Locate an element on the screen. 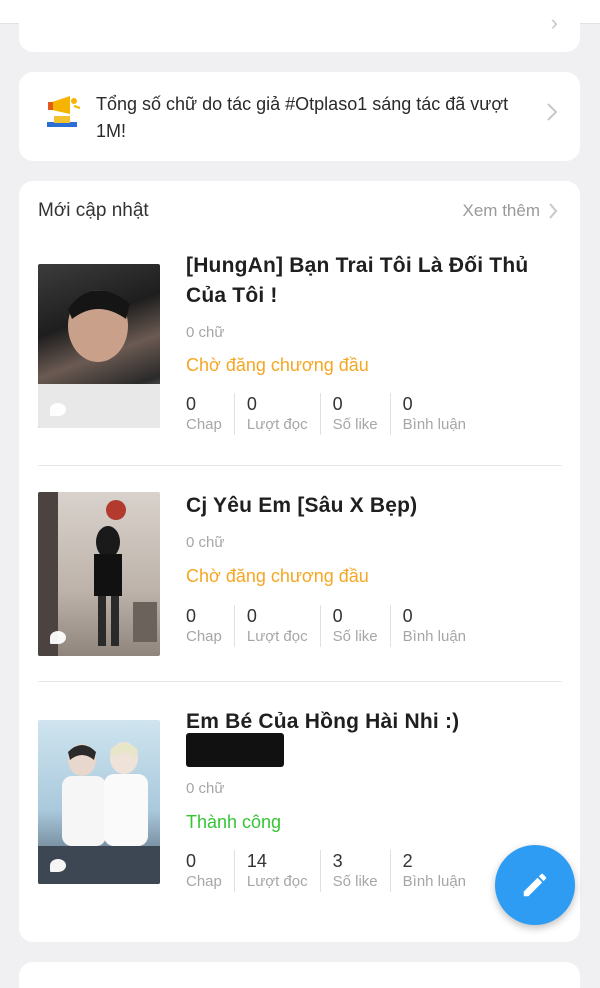 The width and height of the screenshot is (600, 988). story-stats: 0 Chap 14 Lượt đọc 3 Số like 2 Bình luận is located at coordinates (338, 871).